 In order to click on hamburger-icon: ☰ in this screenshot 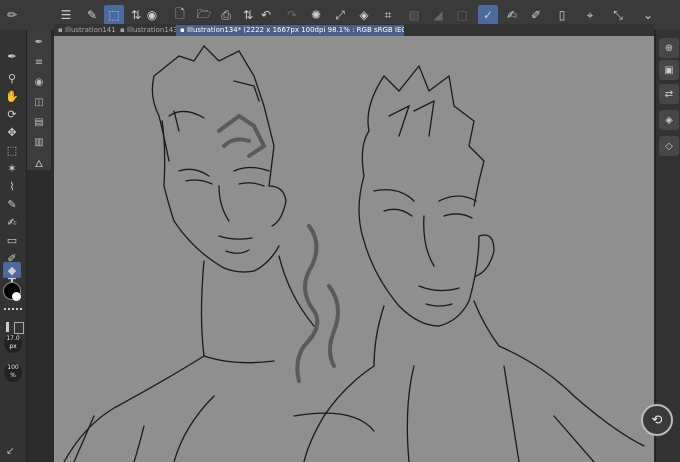, I will do `click(66, 15)`.